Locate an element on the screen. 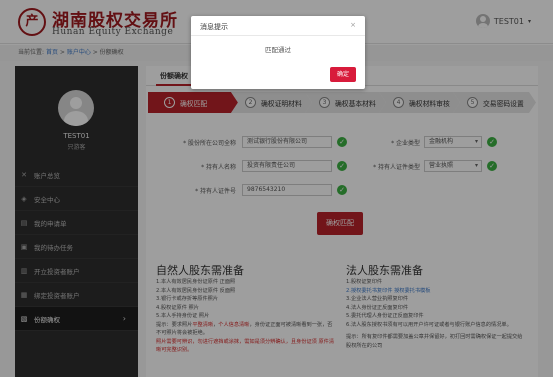 Image resolution: width=553 pixels, height=377 pixels. message-dialog: 消息提示 × 匹配通过 确定 is located at coordinates (278, 52).